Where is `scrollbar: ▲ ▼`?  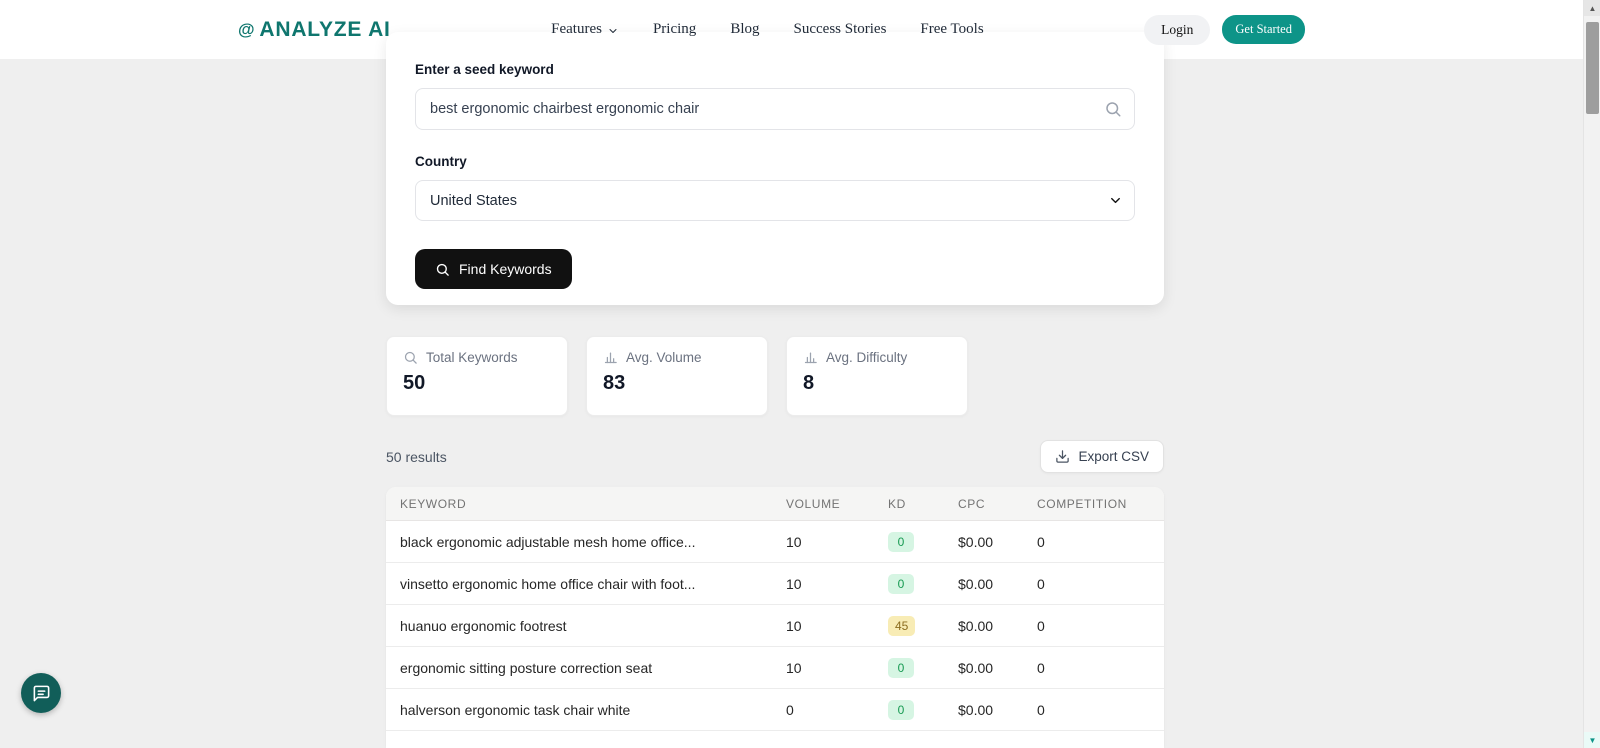
scrollbar: ▲ ▼ is located at coordinates (1591, 374).